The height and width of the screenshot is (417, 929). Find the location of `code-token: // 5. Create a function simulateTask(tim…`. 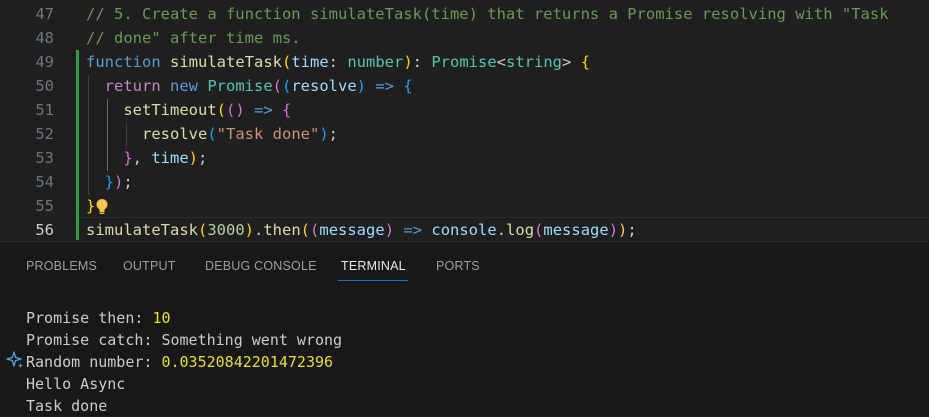

code-token: // 5. Create a function simulateTask(tim… is located at coordinates (487, 14).